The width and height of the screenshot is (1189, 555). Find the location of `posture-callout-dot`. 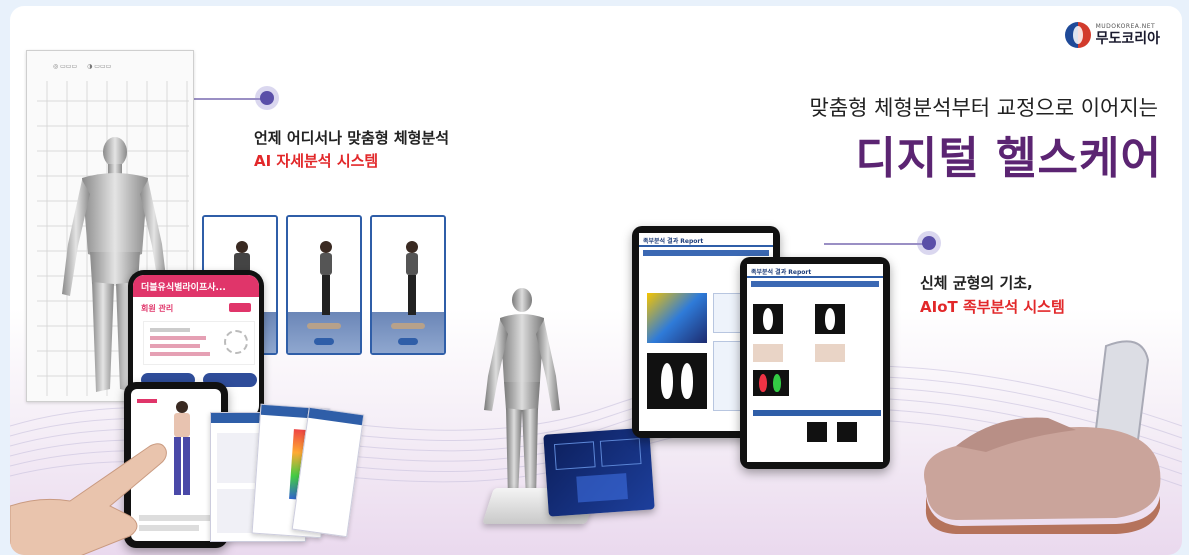

posture-callout-dot is located at coordinates (267, 98).